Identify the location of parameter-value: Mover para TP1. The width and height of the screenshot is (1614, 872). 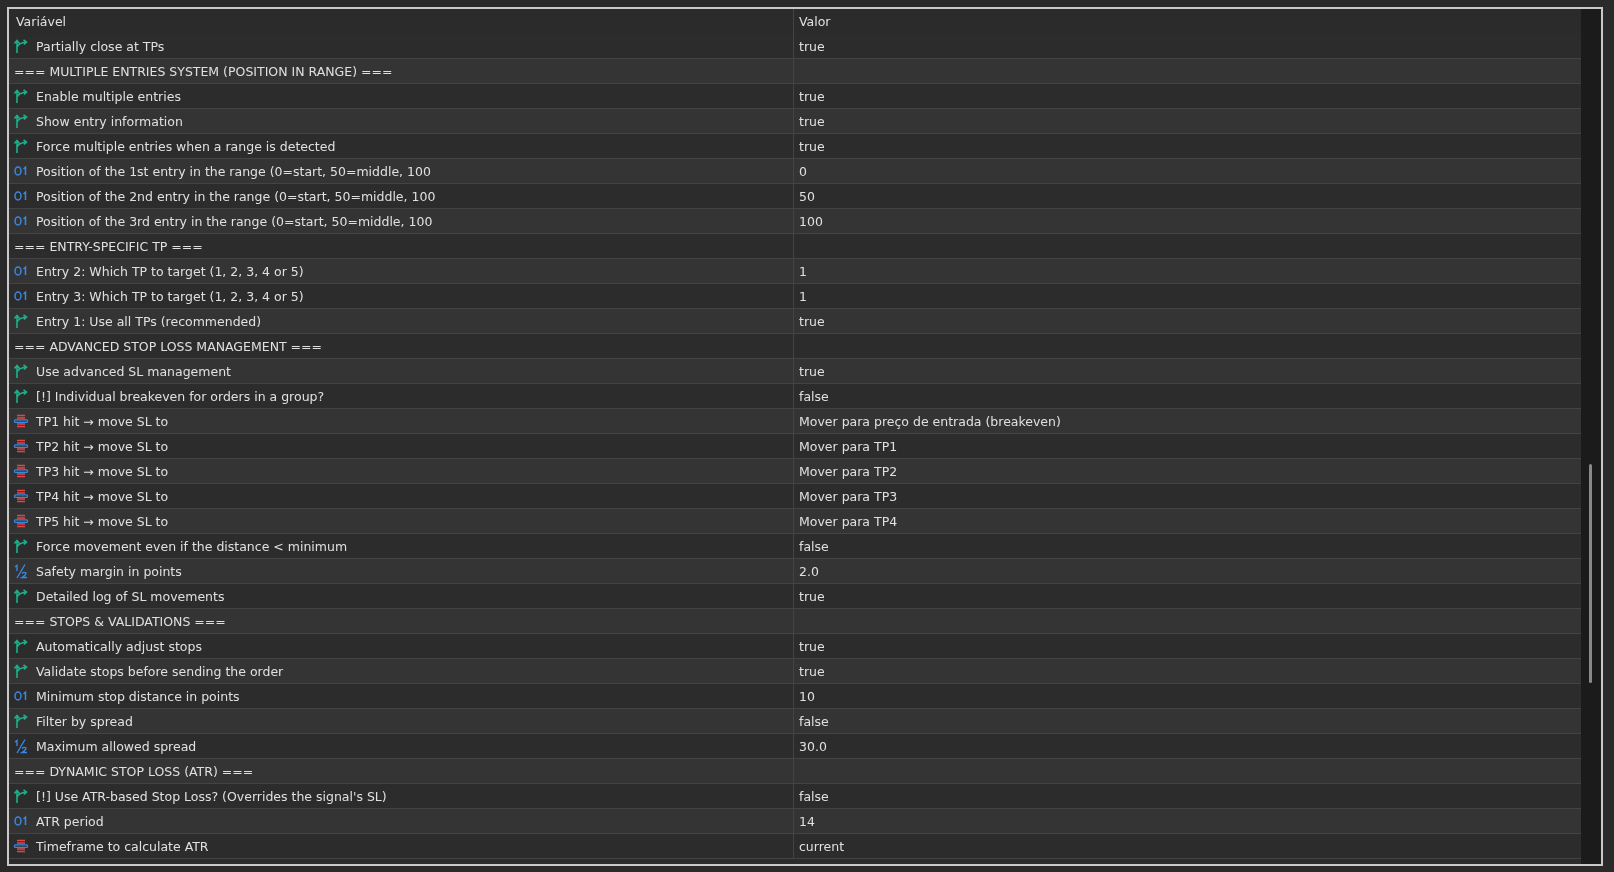
(848, 446).